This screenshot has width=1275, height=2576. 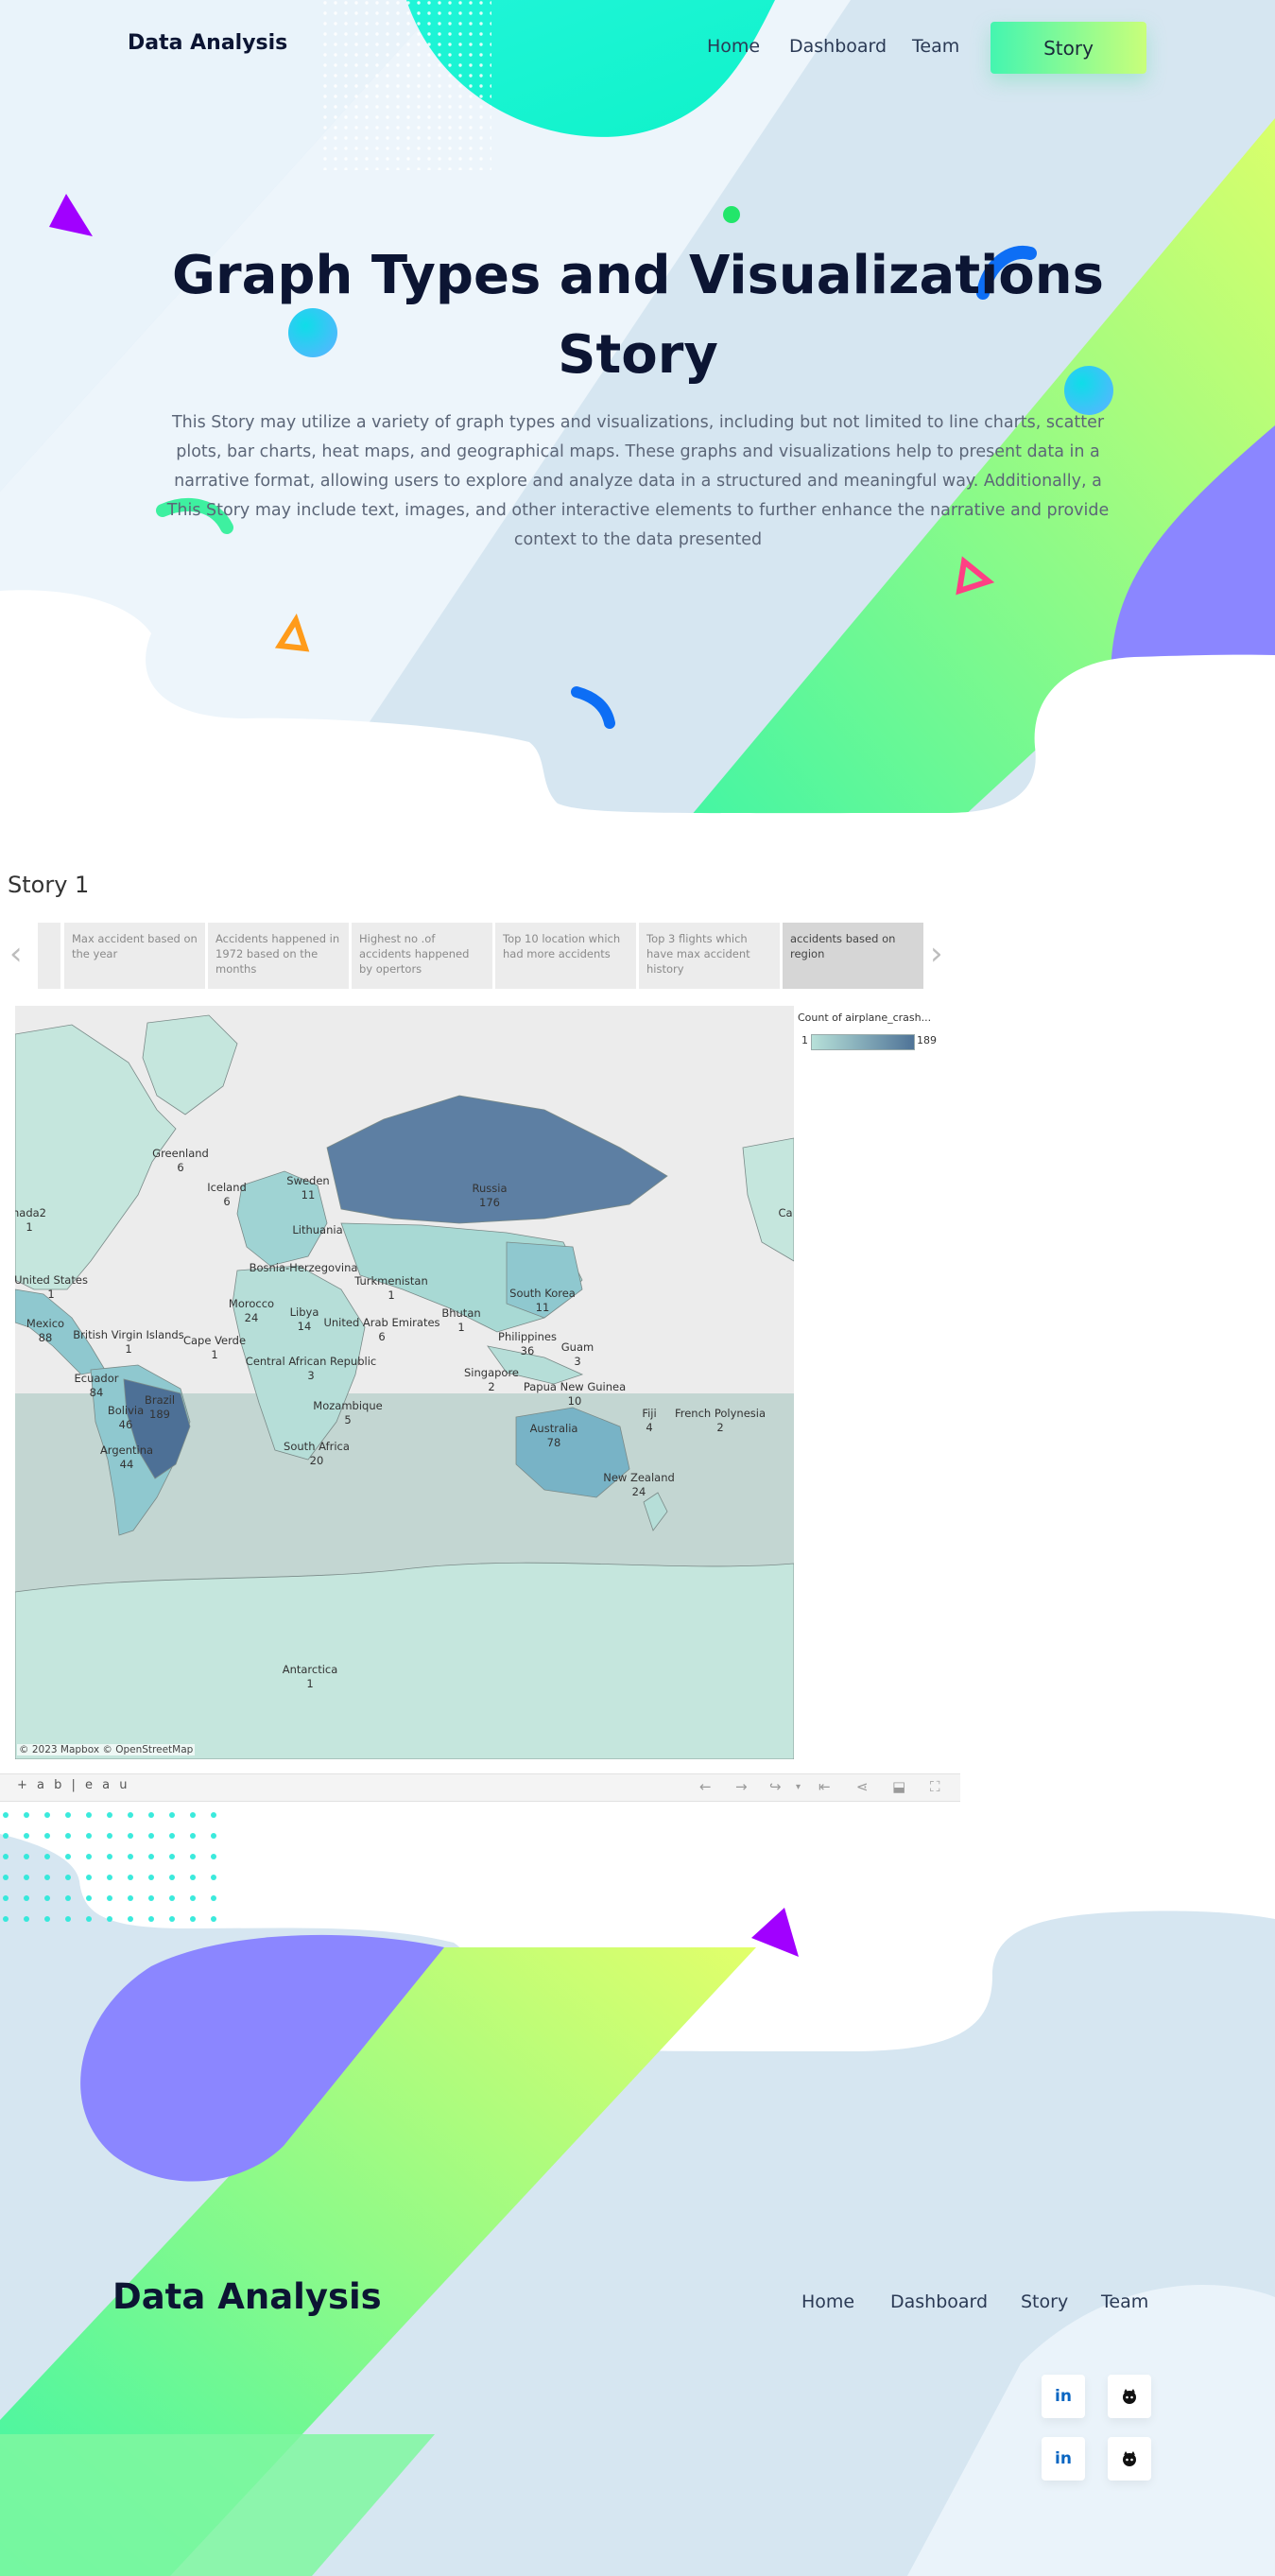 I want to click on map-label-papua-new-guinea: Papua New Guinea 10, so click(x=575, y=1394).